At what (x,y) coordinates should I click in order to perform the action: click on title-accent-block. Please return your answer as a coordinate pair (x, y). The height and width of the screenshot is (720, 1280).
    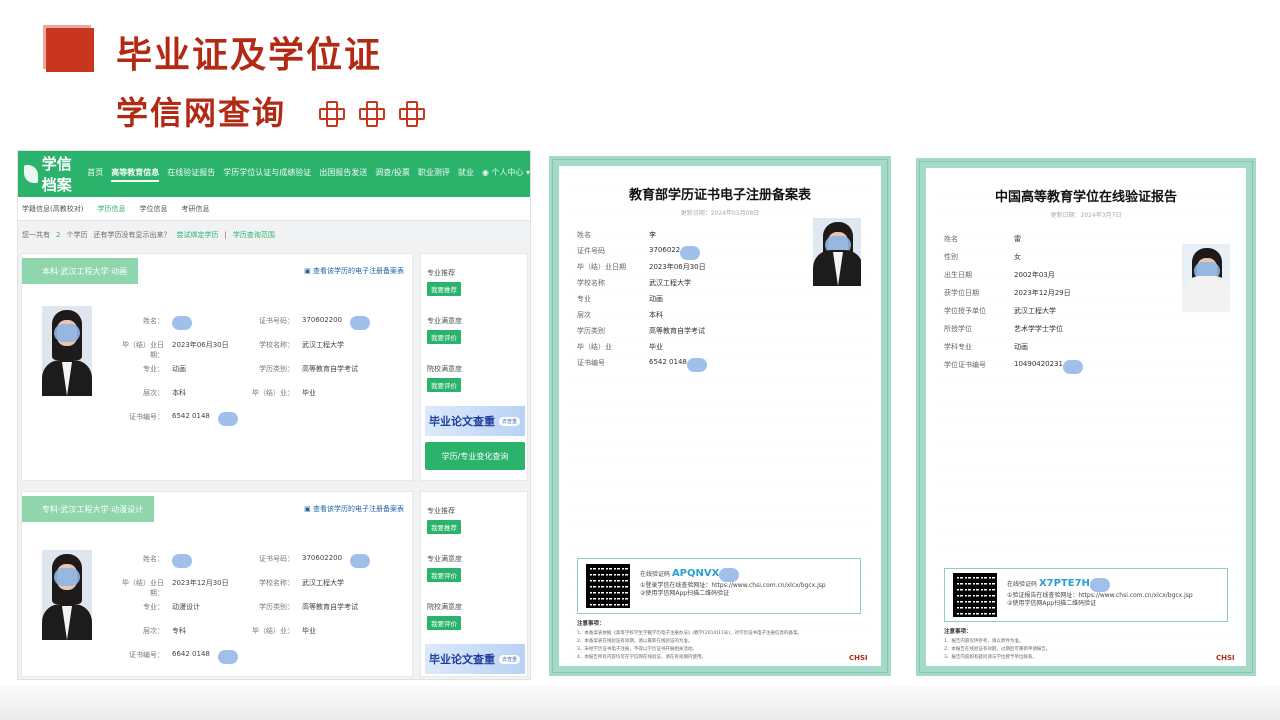
    Looking at the image, I should click on (70, 50).